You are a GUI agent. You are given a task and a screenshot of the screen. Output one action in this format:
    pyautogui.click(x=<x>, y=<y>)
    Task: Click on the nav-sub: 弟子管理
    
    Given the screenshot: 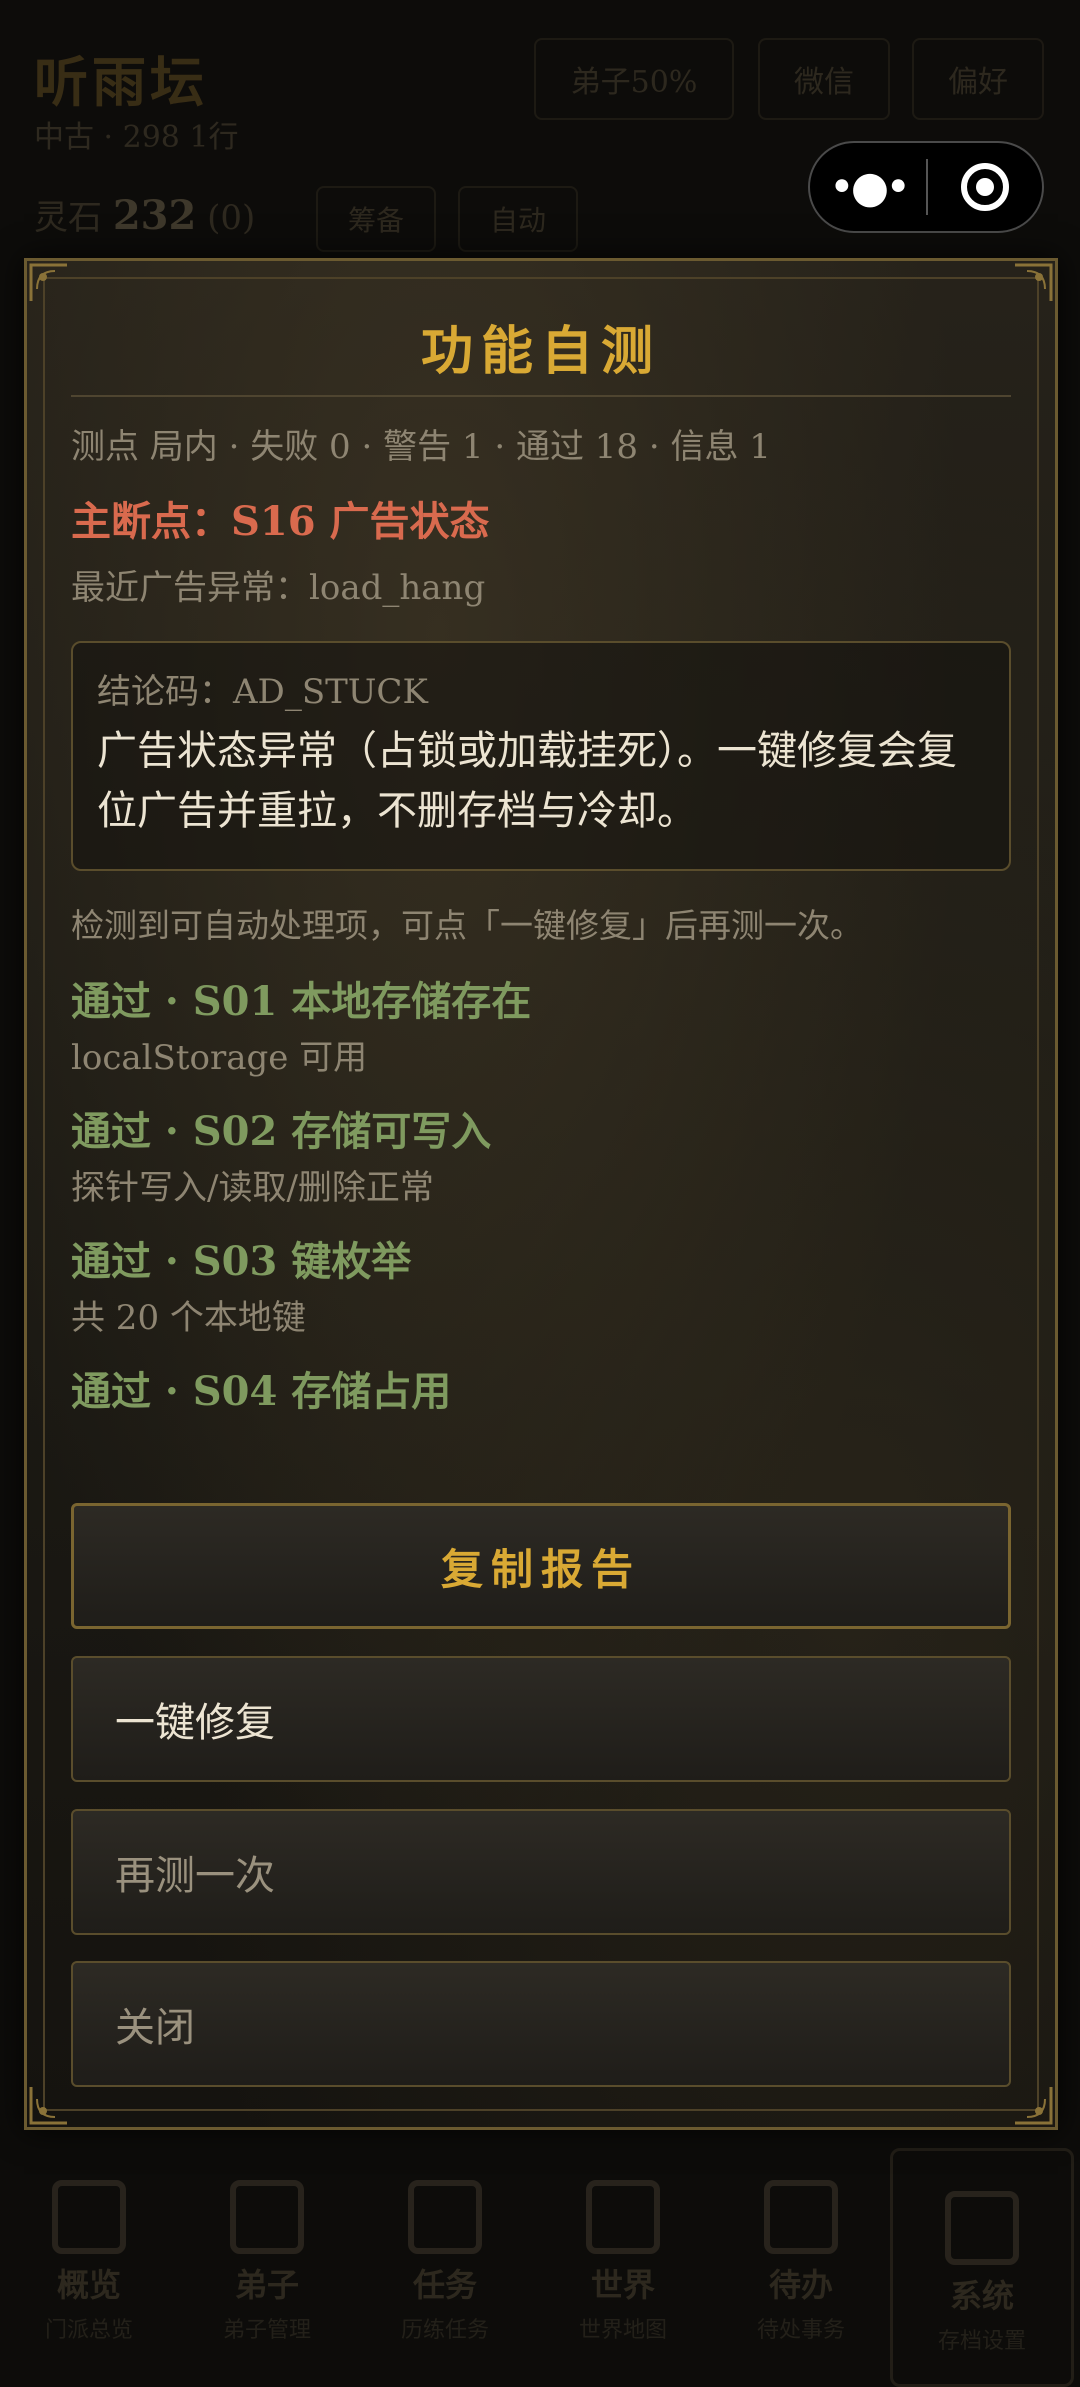 What is the action you would take?
    pyautogui.click(x=266, y=2330)
    